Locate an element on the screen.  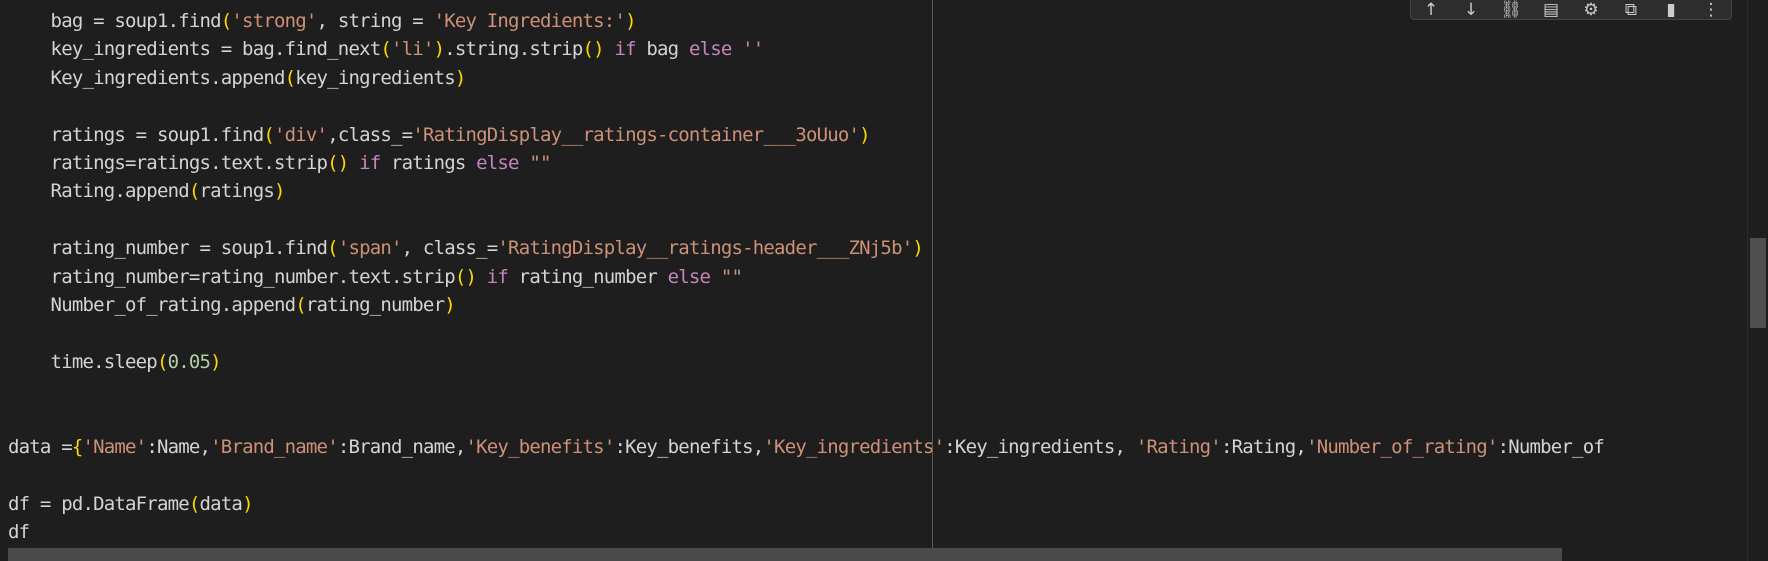
code-token: 'Name' is located at coordinates (114, 447).